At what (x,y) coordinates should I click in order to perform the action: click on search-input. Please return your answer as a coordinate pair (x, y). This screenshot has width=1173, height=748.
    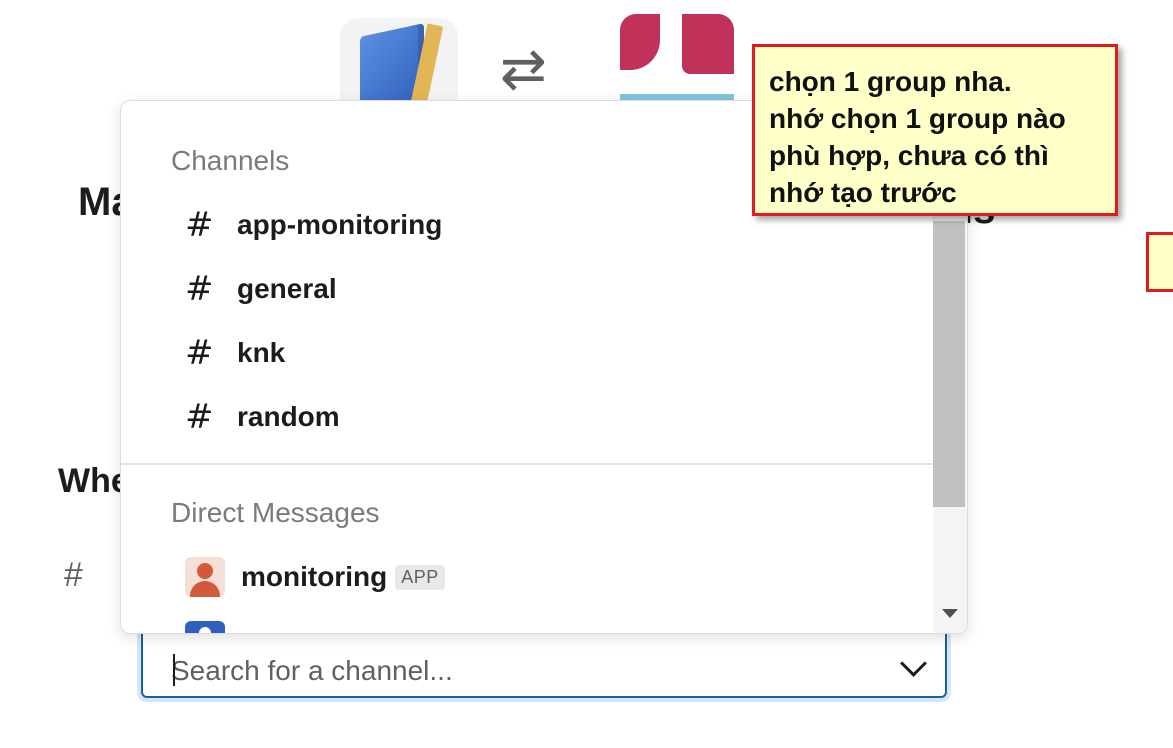
    Looking at the image, I should click on (503, 671).